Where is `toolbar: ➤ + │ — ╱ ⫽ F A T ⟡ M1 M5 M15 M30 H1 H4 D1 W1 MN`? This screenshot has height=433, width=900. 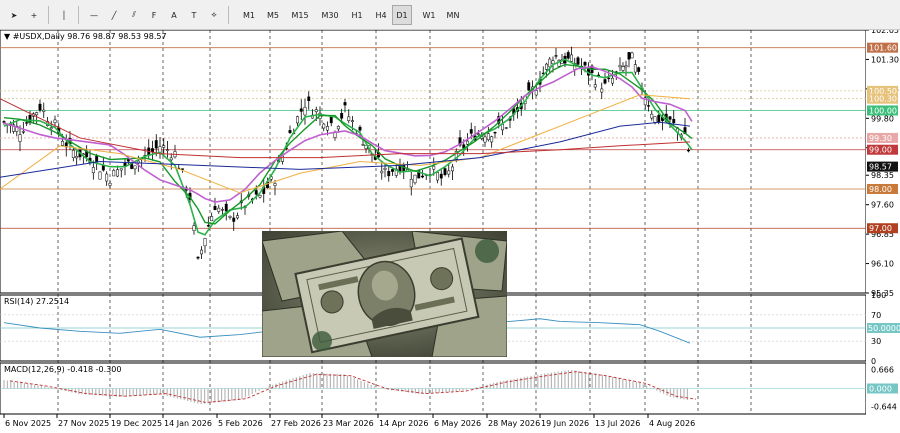 toolbar: ➤ + │ — ╱ ⫽ F A T ⟡ M1 M5 M15 M30 H1 H4 D1 W1 MN is located at coordinates (450, 15).